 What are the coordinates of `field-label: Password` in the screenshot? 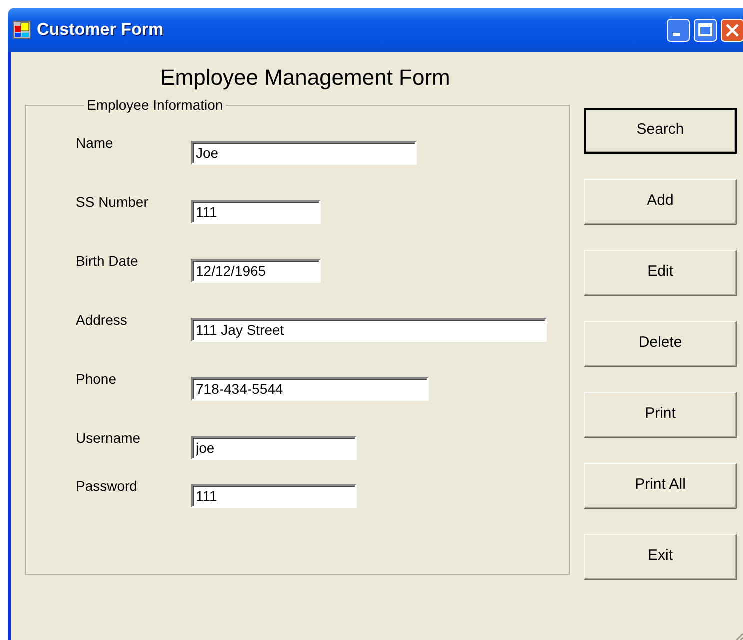 It's located at (107, 485).